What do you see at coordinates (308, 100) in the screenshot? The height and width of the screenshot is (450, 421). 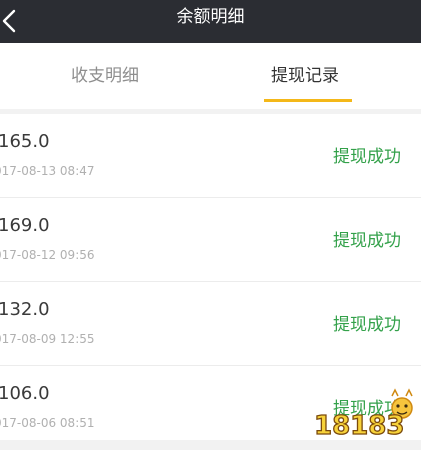 I see `active-tab-indicator` at bounding box center [308, 100].